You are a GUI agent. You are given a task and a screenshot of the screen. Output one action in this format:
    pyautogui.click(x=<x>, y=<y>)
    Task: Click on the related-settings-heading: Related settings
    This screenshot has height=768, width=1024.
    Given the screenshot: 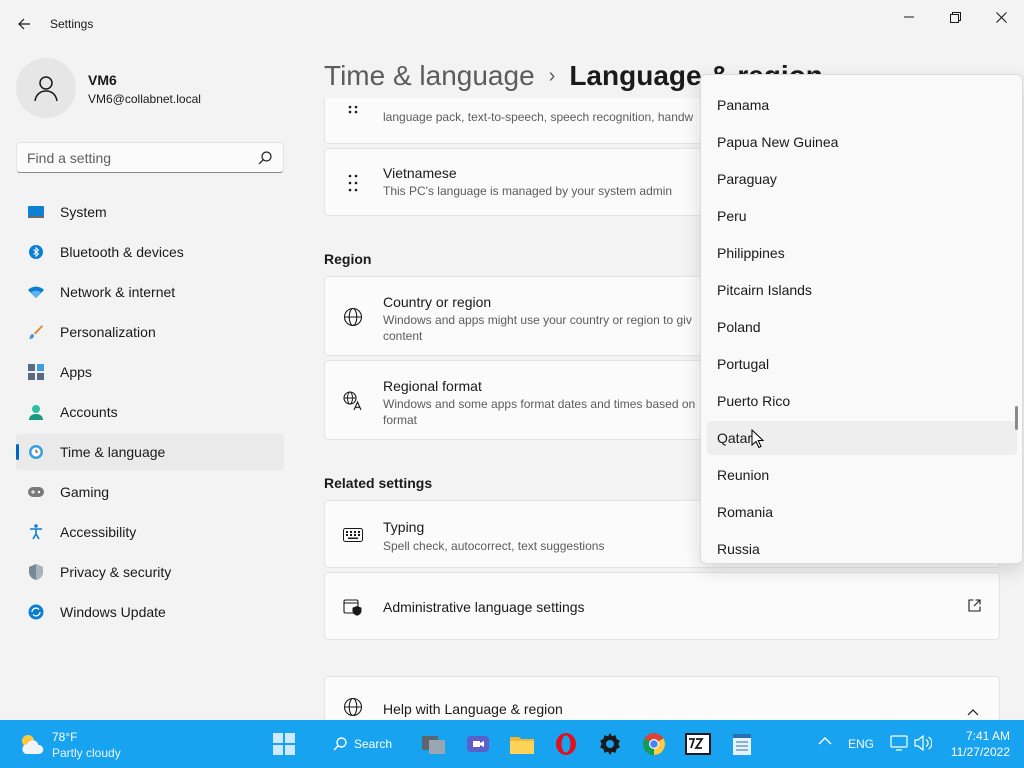 What is the action you would take?
    pyautogui.click(x=378, y=483)
    